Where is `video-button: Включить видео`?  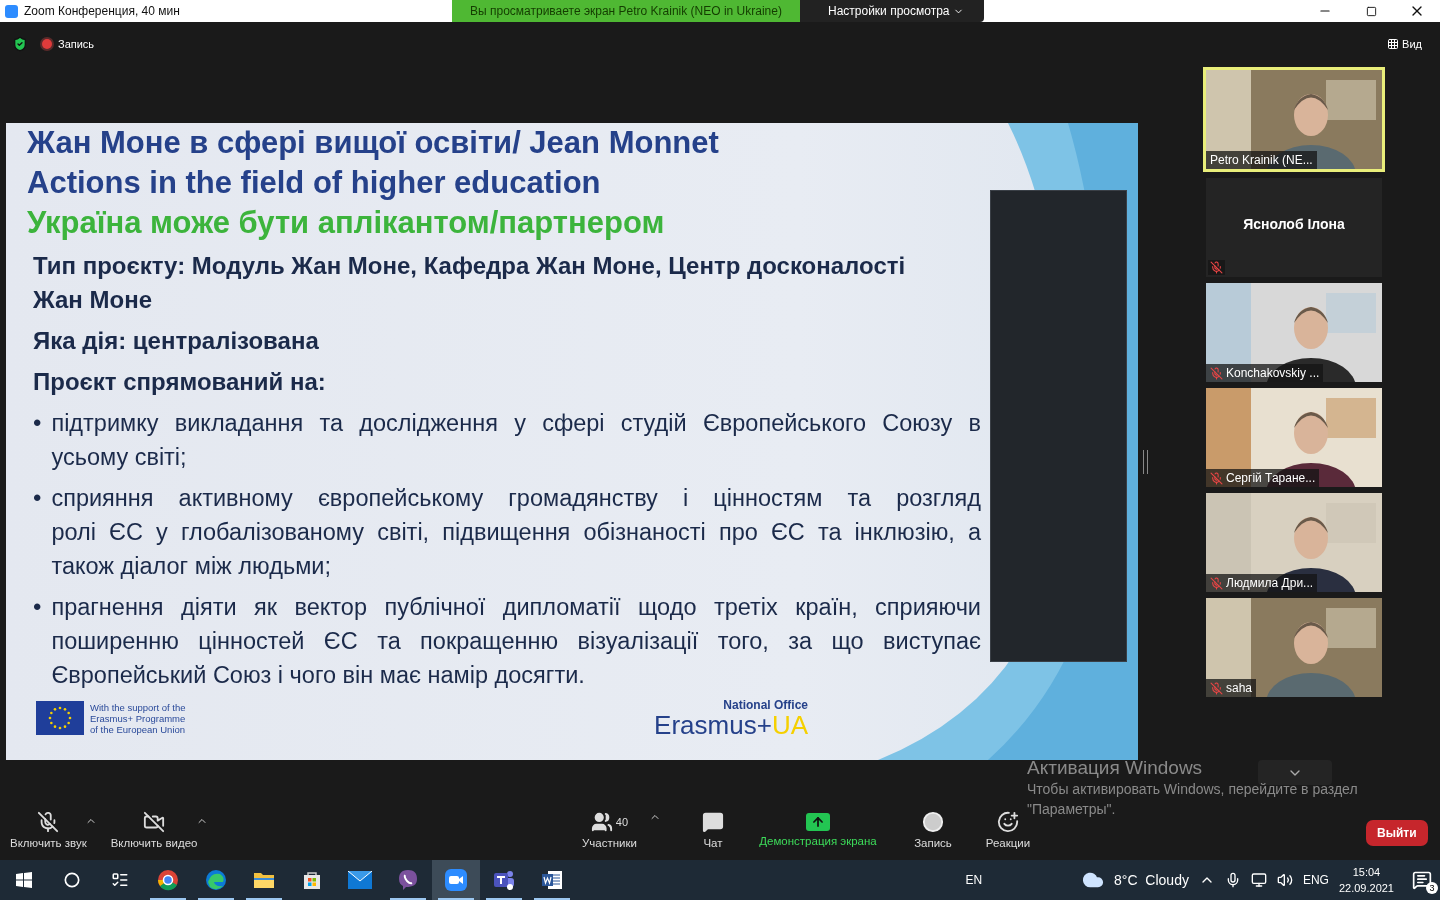 video-button: Включить видео is located at coordinates (154, 830).